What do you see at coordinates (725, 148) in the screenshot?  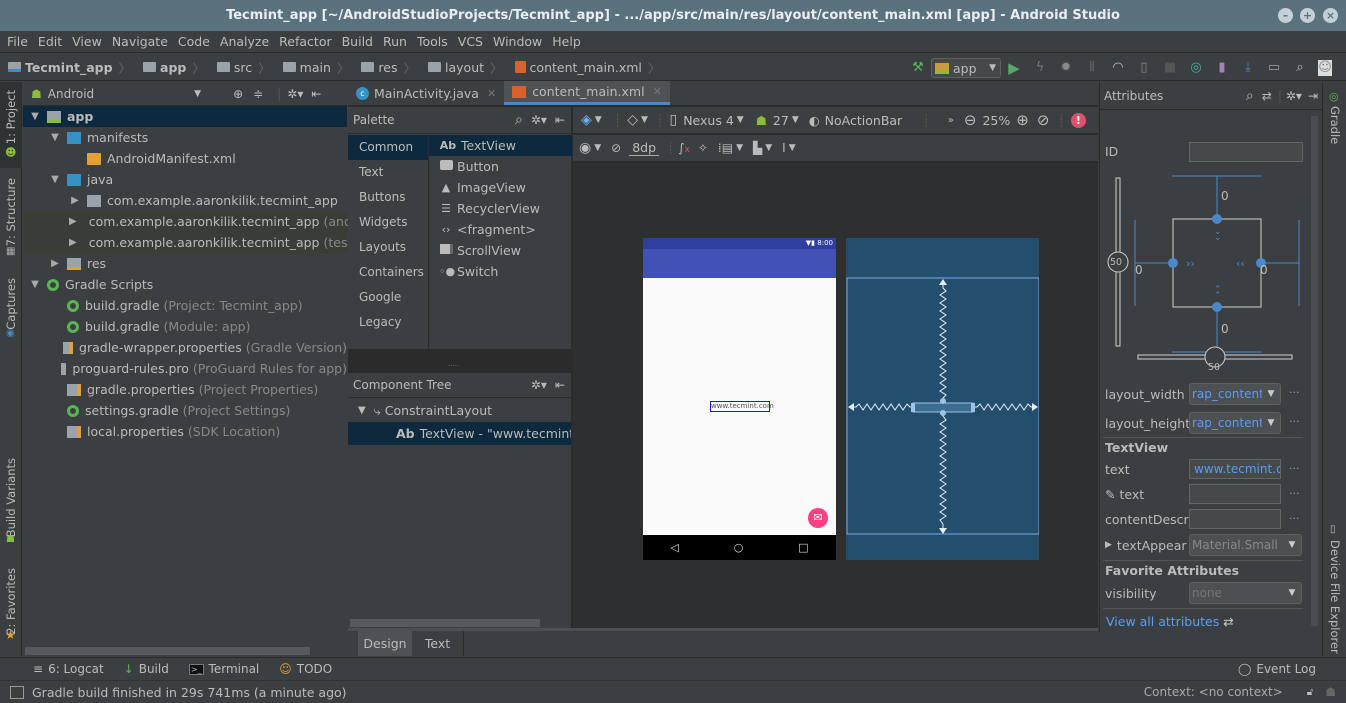 I see `pack-icon: ⁞▤` at bounding box center [725, 148].